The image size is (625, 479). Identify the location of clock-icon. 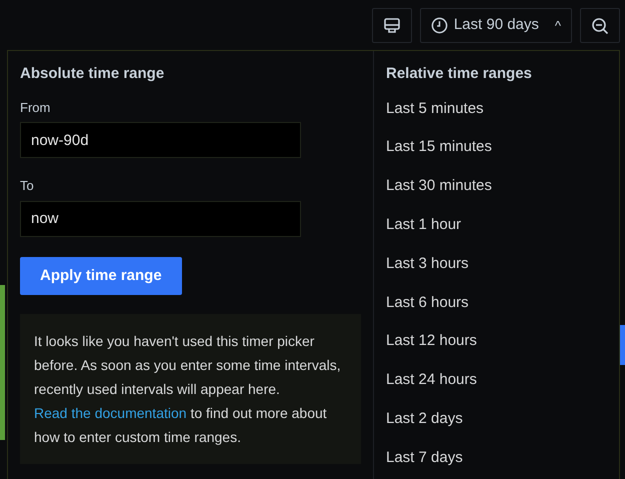
(439, 25).